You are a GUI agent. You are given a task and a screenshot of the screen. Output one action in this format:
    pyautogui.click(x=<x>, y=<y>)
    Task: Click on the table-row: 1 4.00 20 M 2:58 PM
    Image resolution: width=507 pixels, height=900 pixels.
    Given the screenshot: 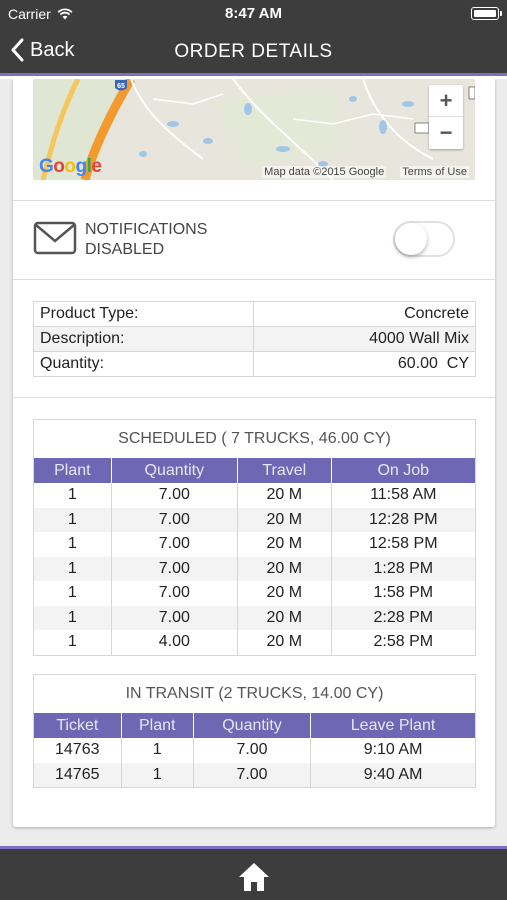 What is the action you would take?
    pyautogui.click(x=254, y=642)
    